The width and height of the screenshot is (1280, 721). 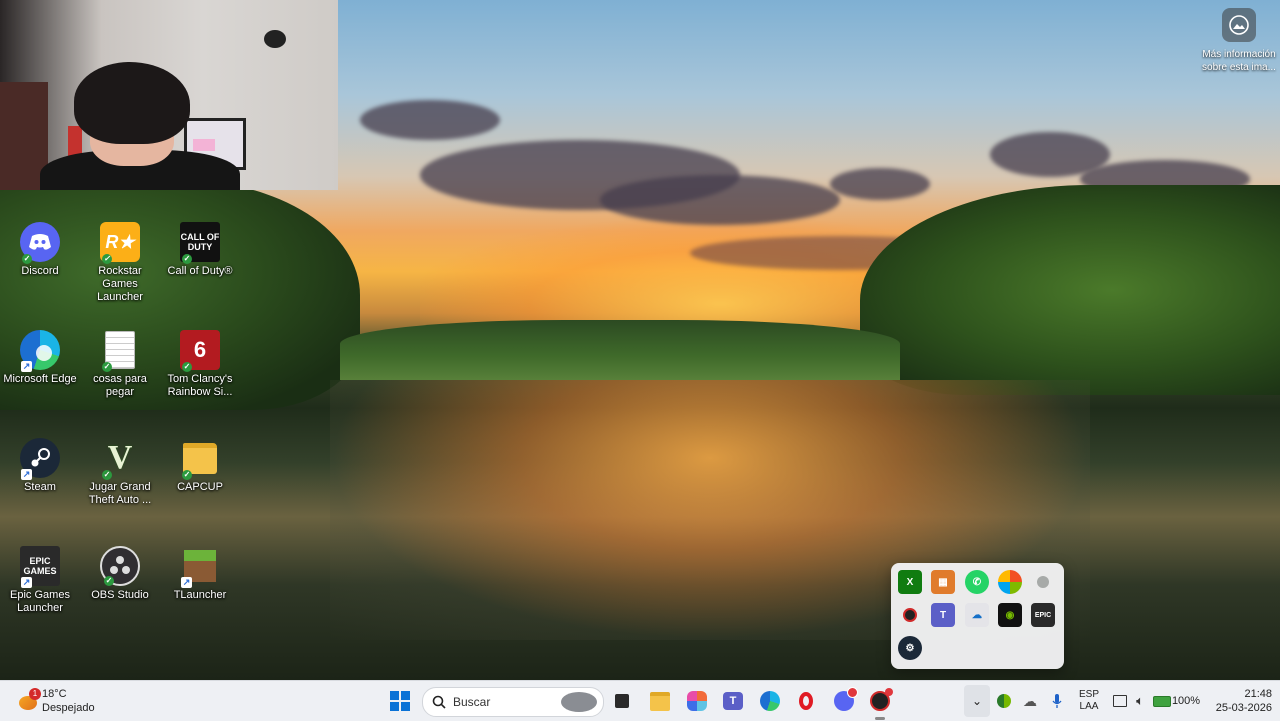 I want to click on steam-tray-icon: ⚙, so click(x=910, y=648).